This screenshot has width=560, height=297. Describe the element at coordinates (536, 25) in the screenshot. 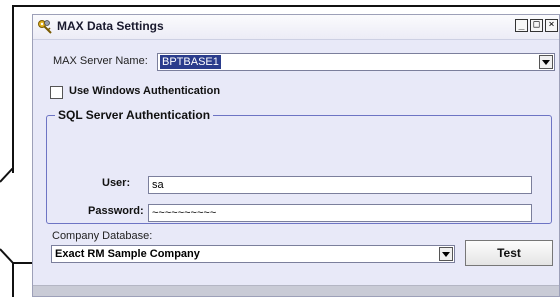

I see `maximize-button: □` at that location.